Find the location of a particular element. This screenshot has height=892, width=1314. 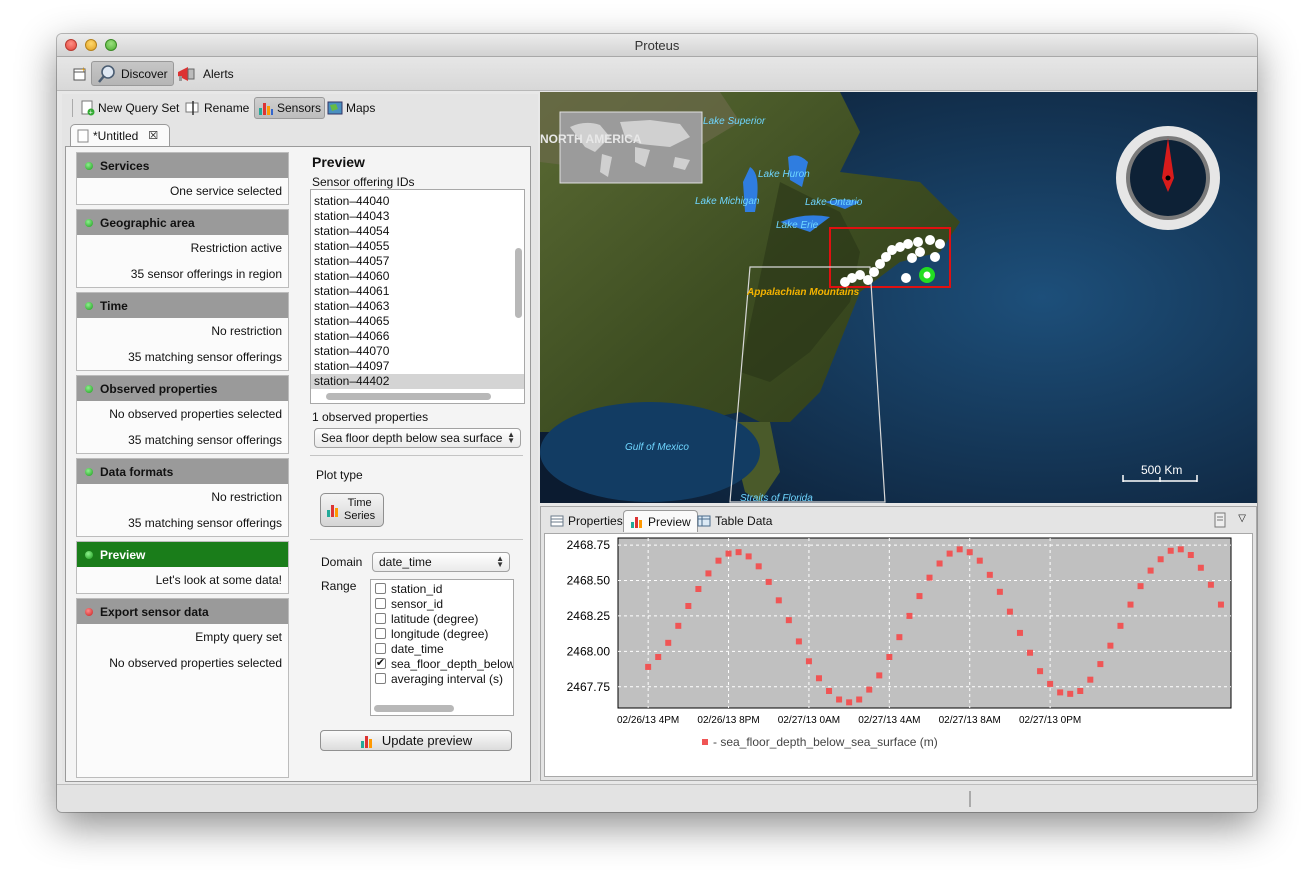

step-title: Data formats is located at coordinates (137, 471).